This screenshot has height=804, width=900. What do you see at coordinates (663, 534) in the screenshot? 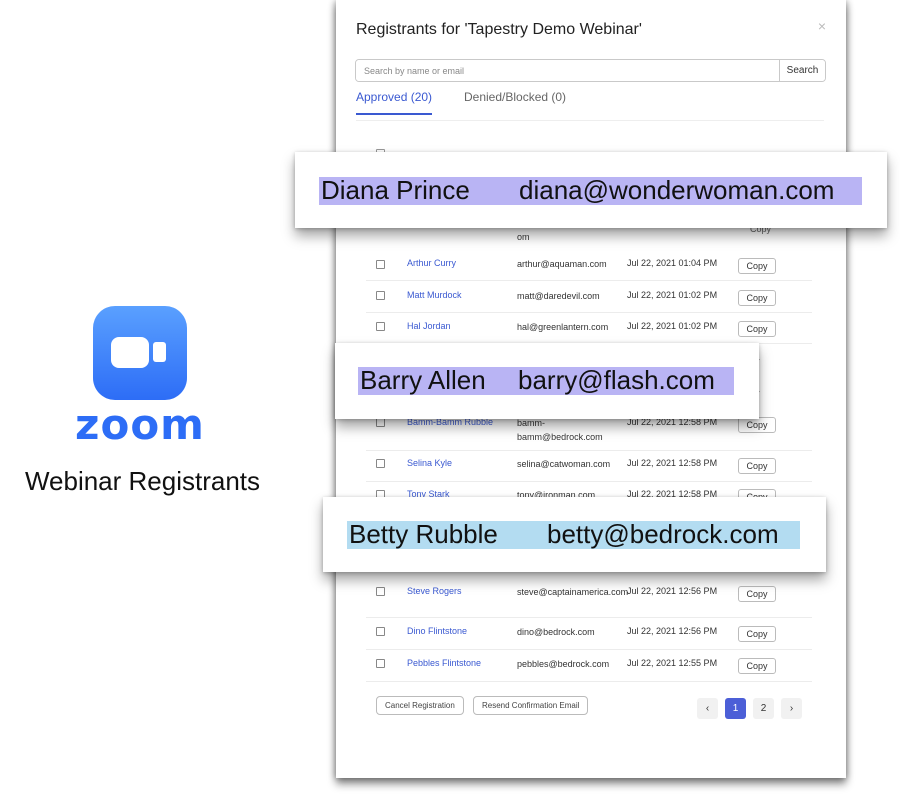
I see `highlight-email: betty@bedrock.com` at bounding box center [663, 534].